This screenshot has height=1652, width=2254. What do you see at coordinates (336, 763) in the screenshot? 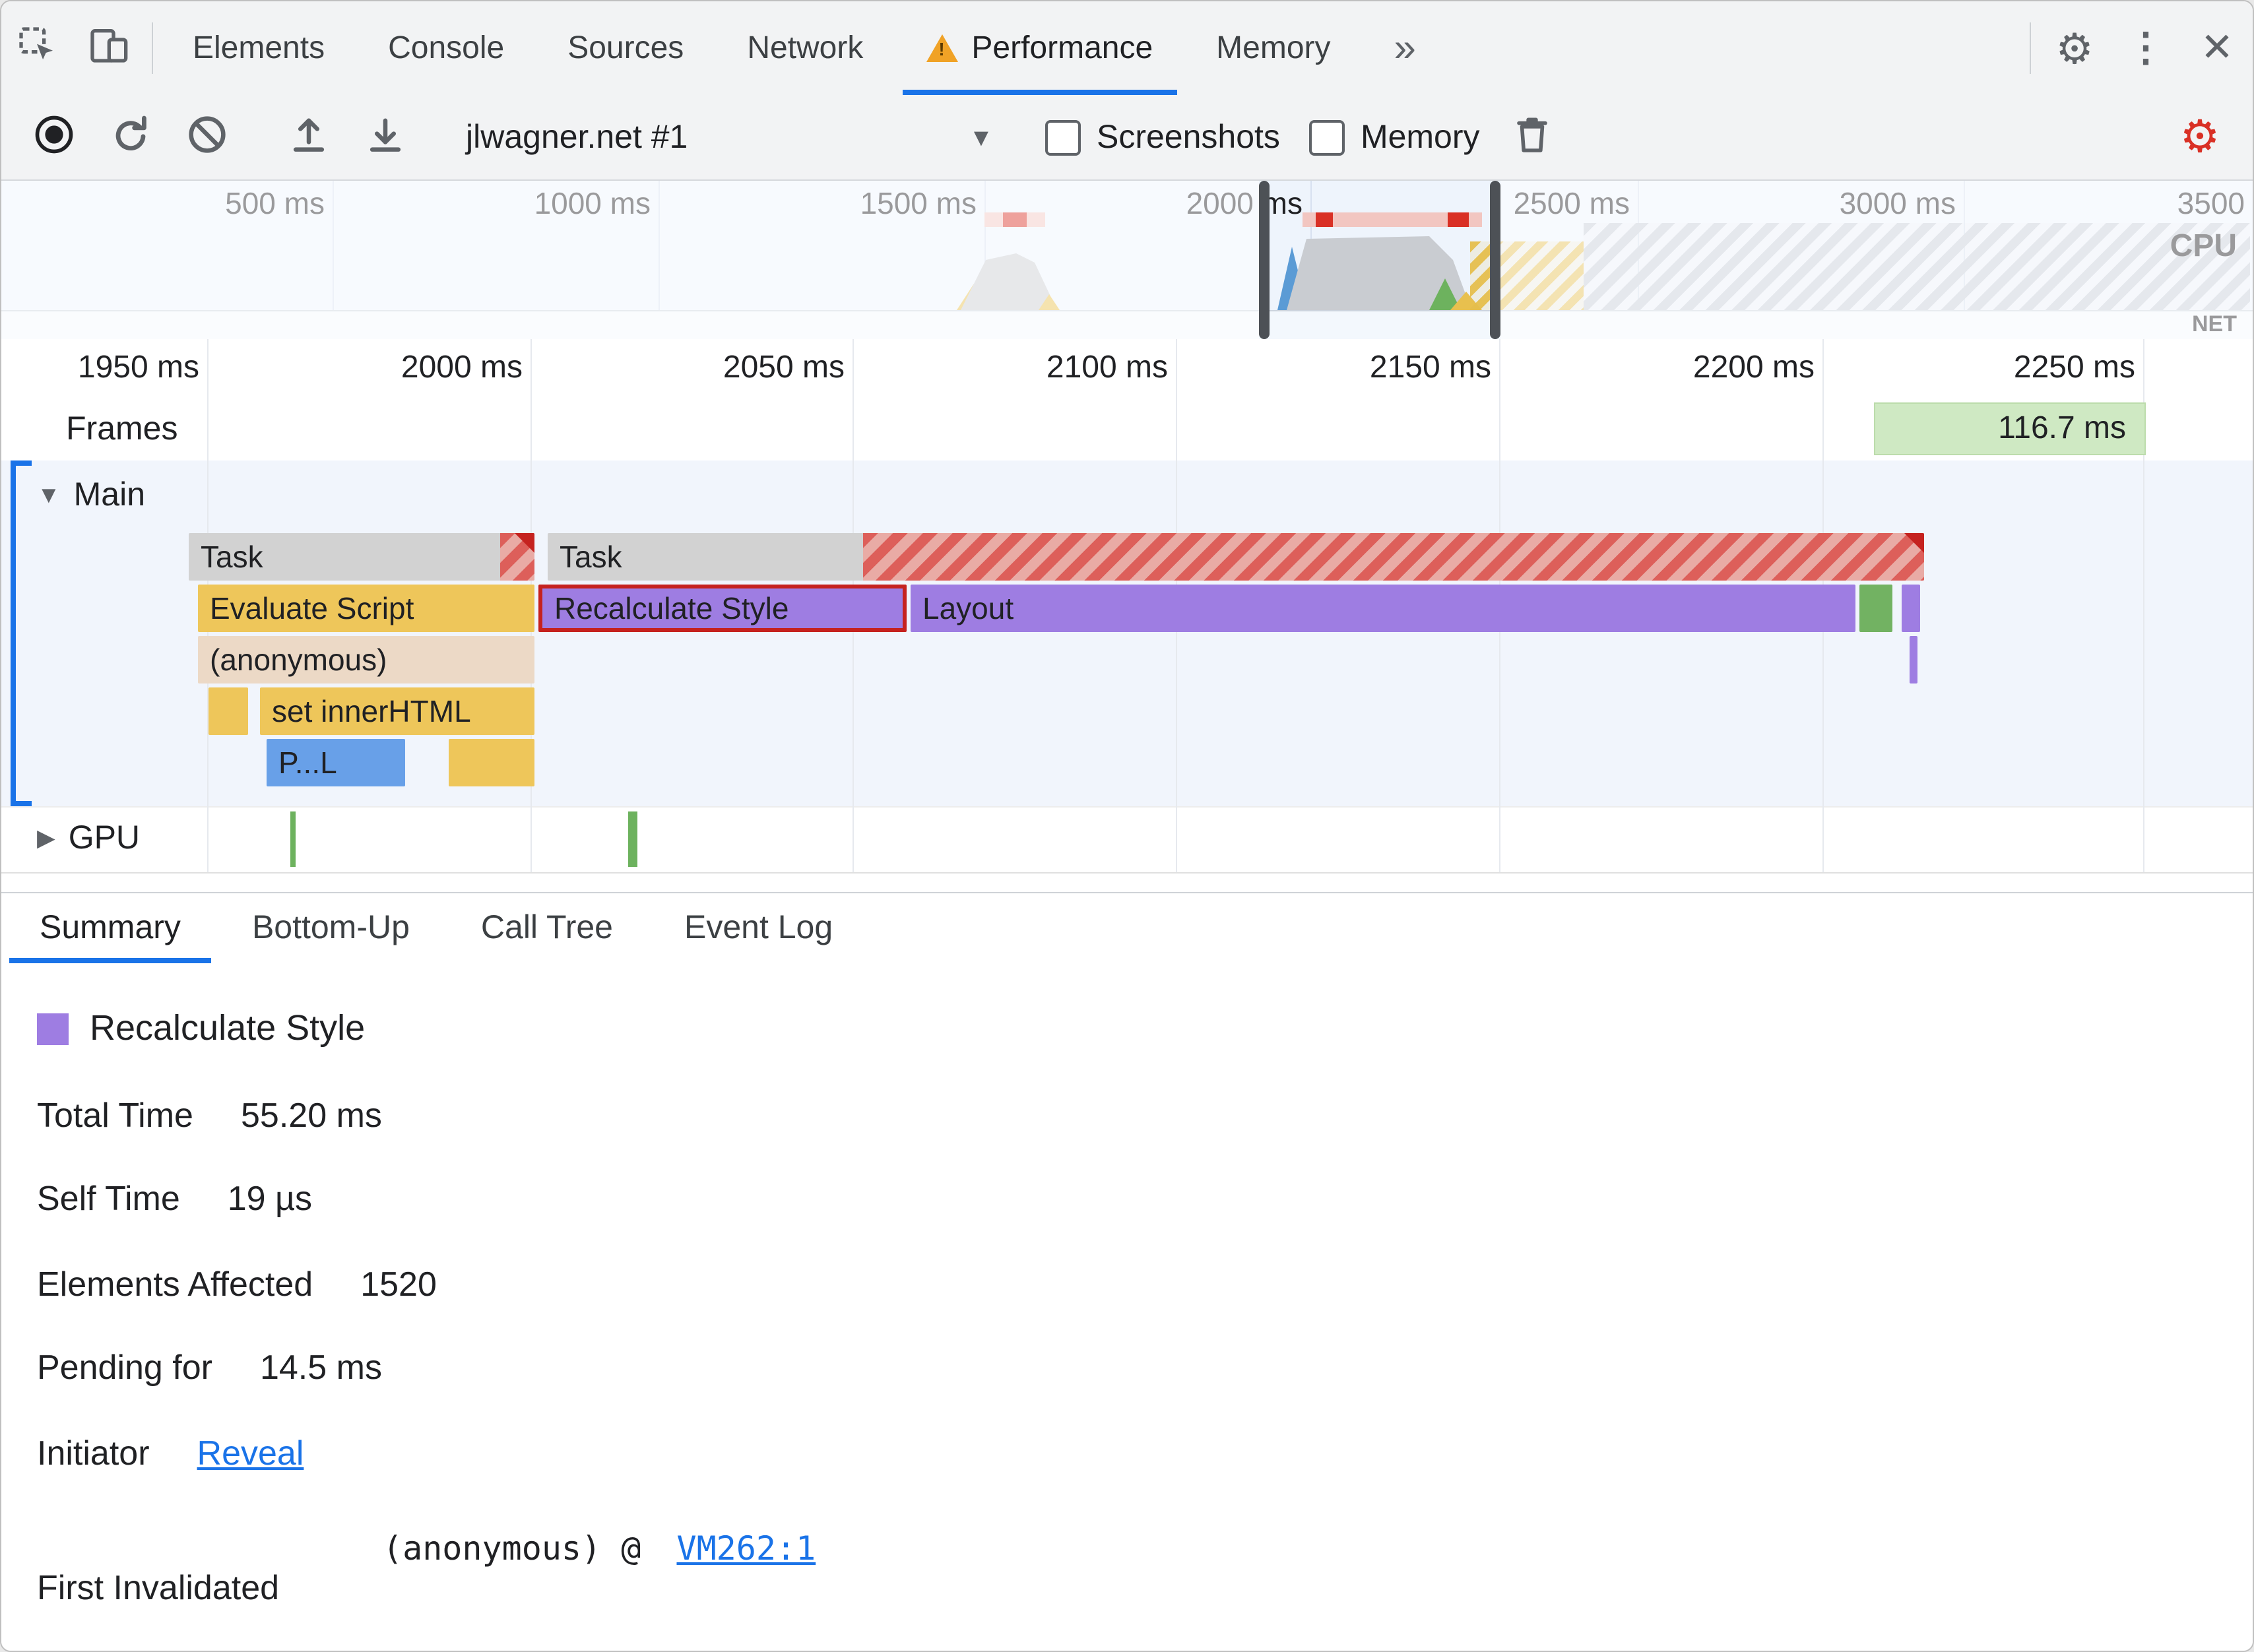
I see `parse-html-bar: P...L` at bounding box center [336, 763].